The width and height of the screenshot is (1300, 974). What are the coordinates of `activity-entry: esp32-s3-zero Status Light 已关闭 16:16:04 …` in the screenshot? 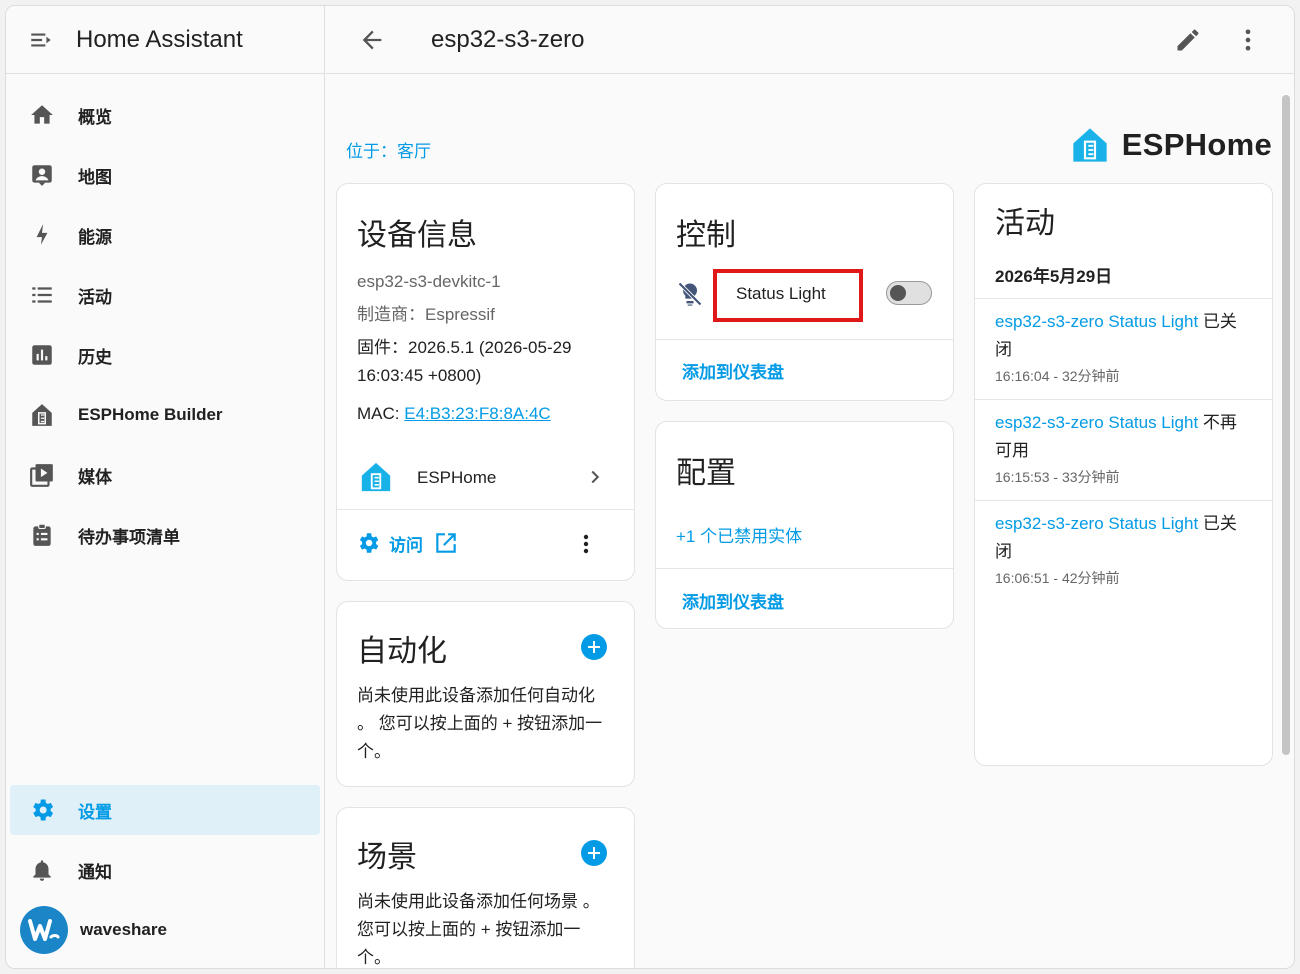 It's located at (1123, 347).